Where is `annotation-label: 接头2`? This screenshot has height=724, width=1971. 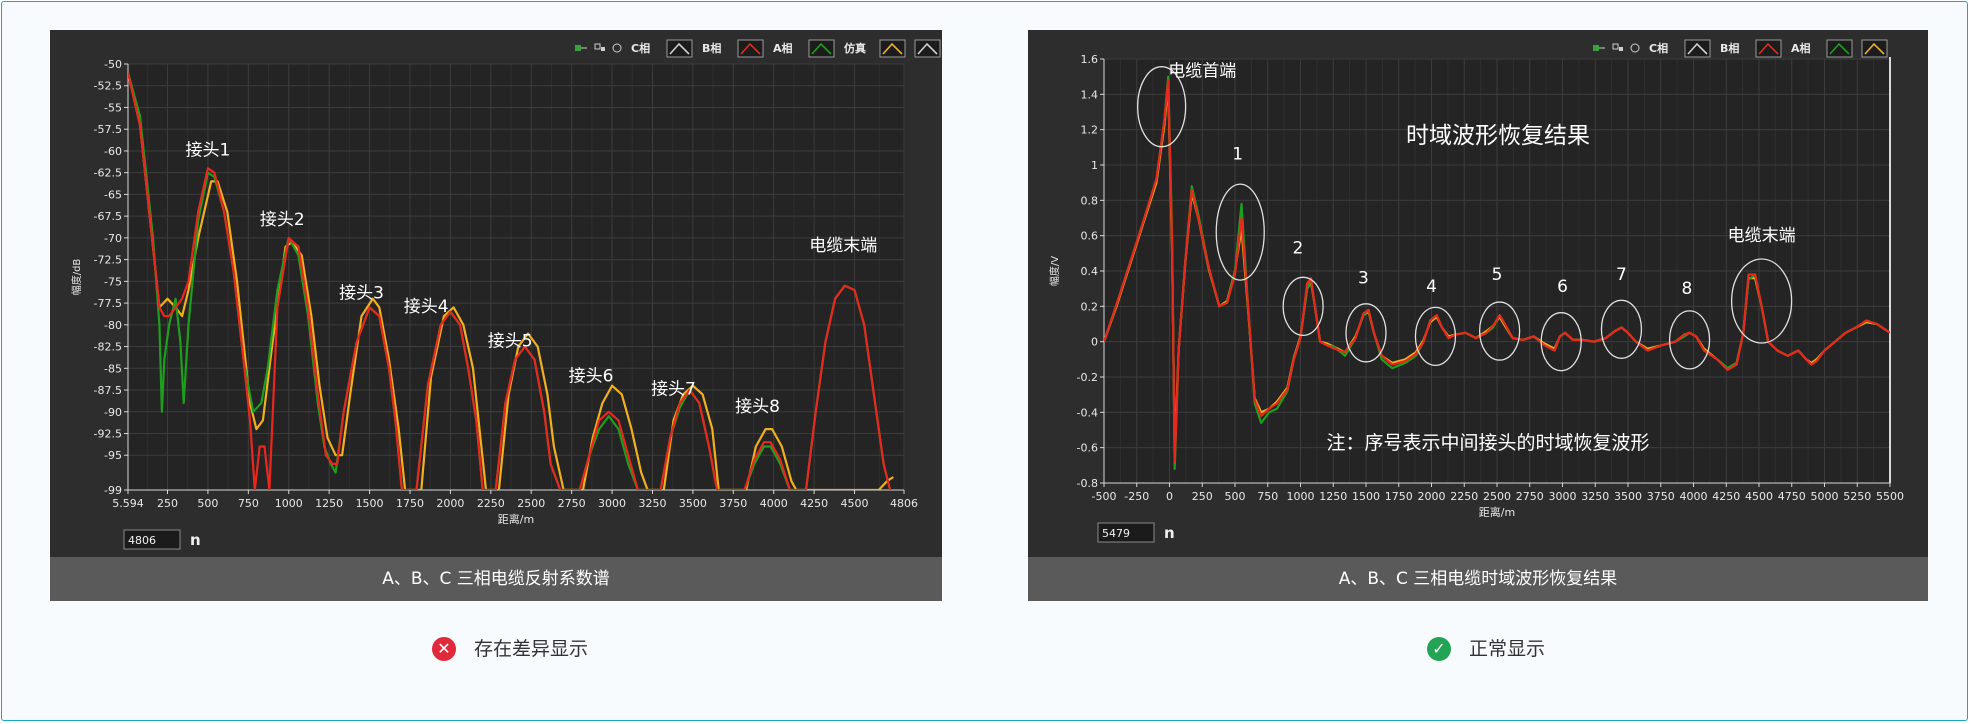 annotation-label: 接头2 is located at coordinates (282, 220).